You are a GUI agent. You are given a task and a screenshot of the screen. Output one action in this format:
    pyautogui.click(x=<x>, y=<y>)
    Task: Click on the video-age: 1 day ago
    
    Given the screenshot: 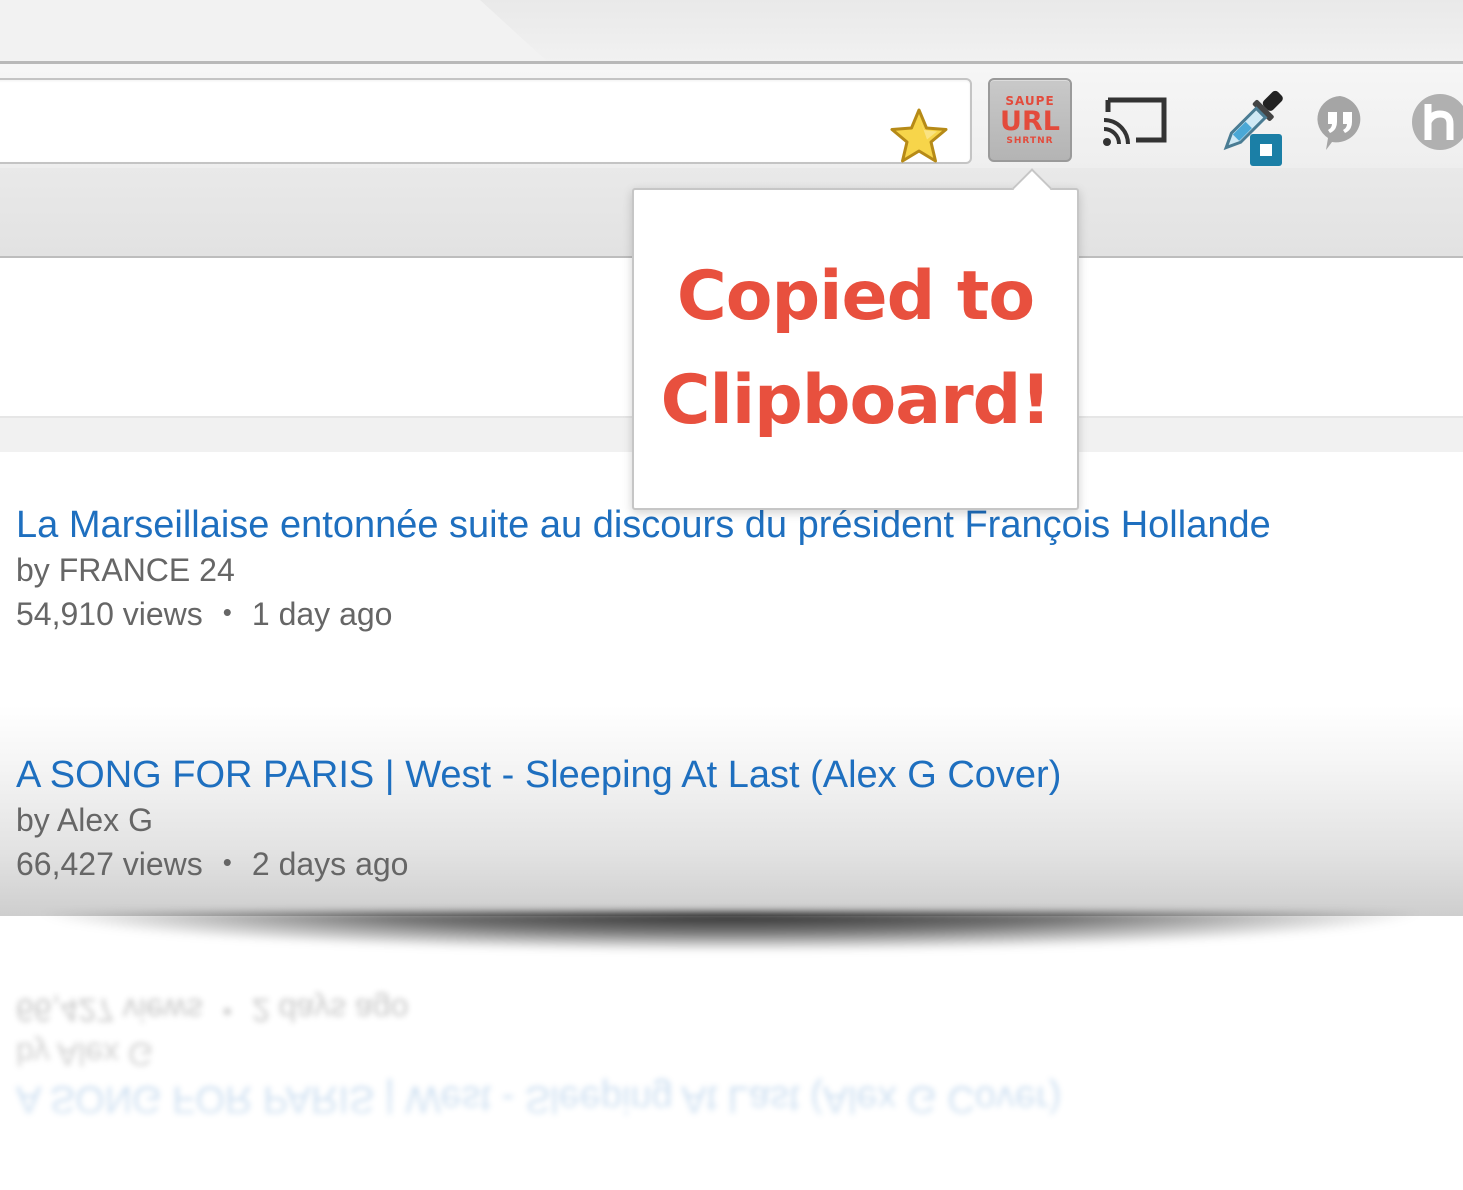 What is the action you would take?
    pyautogui.click(x=322, y=614)
    